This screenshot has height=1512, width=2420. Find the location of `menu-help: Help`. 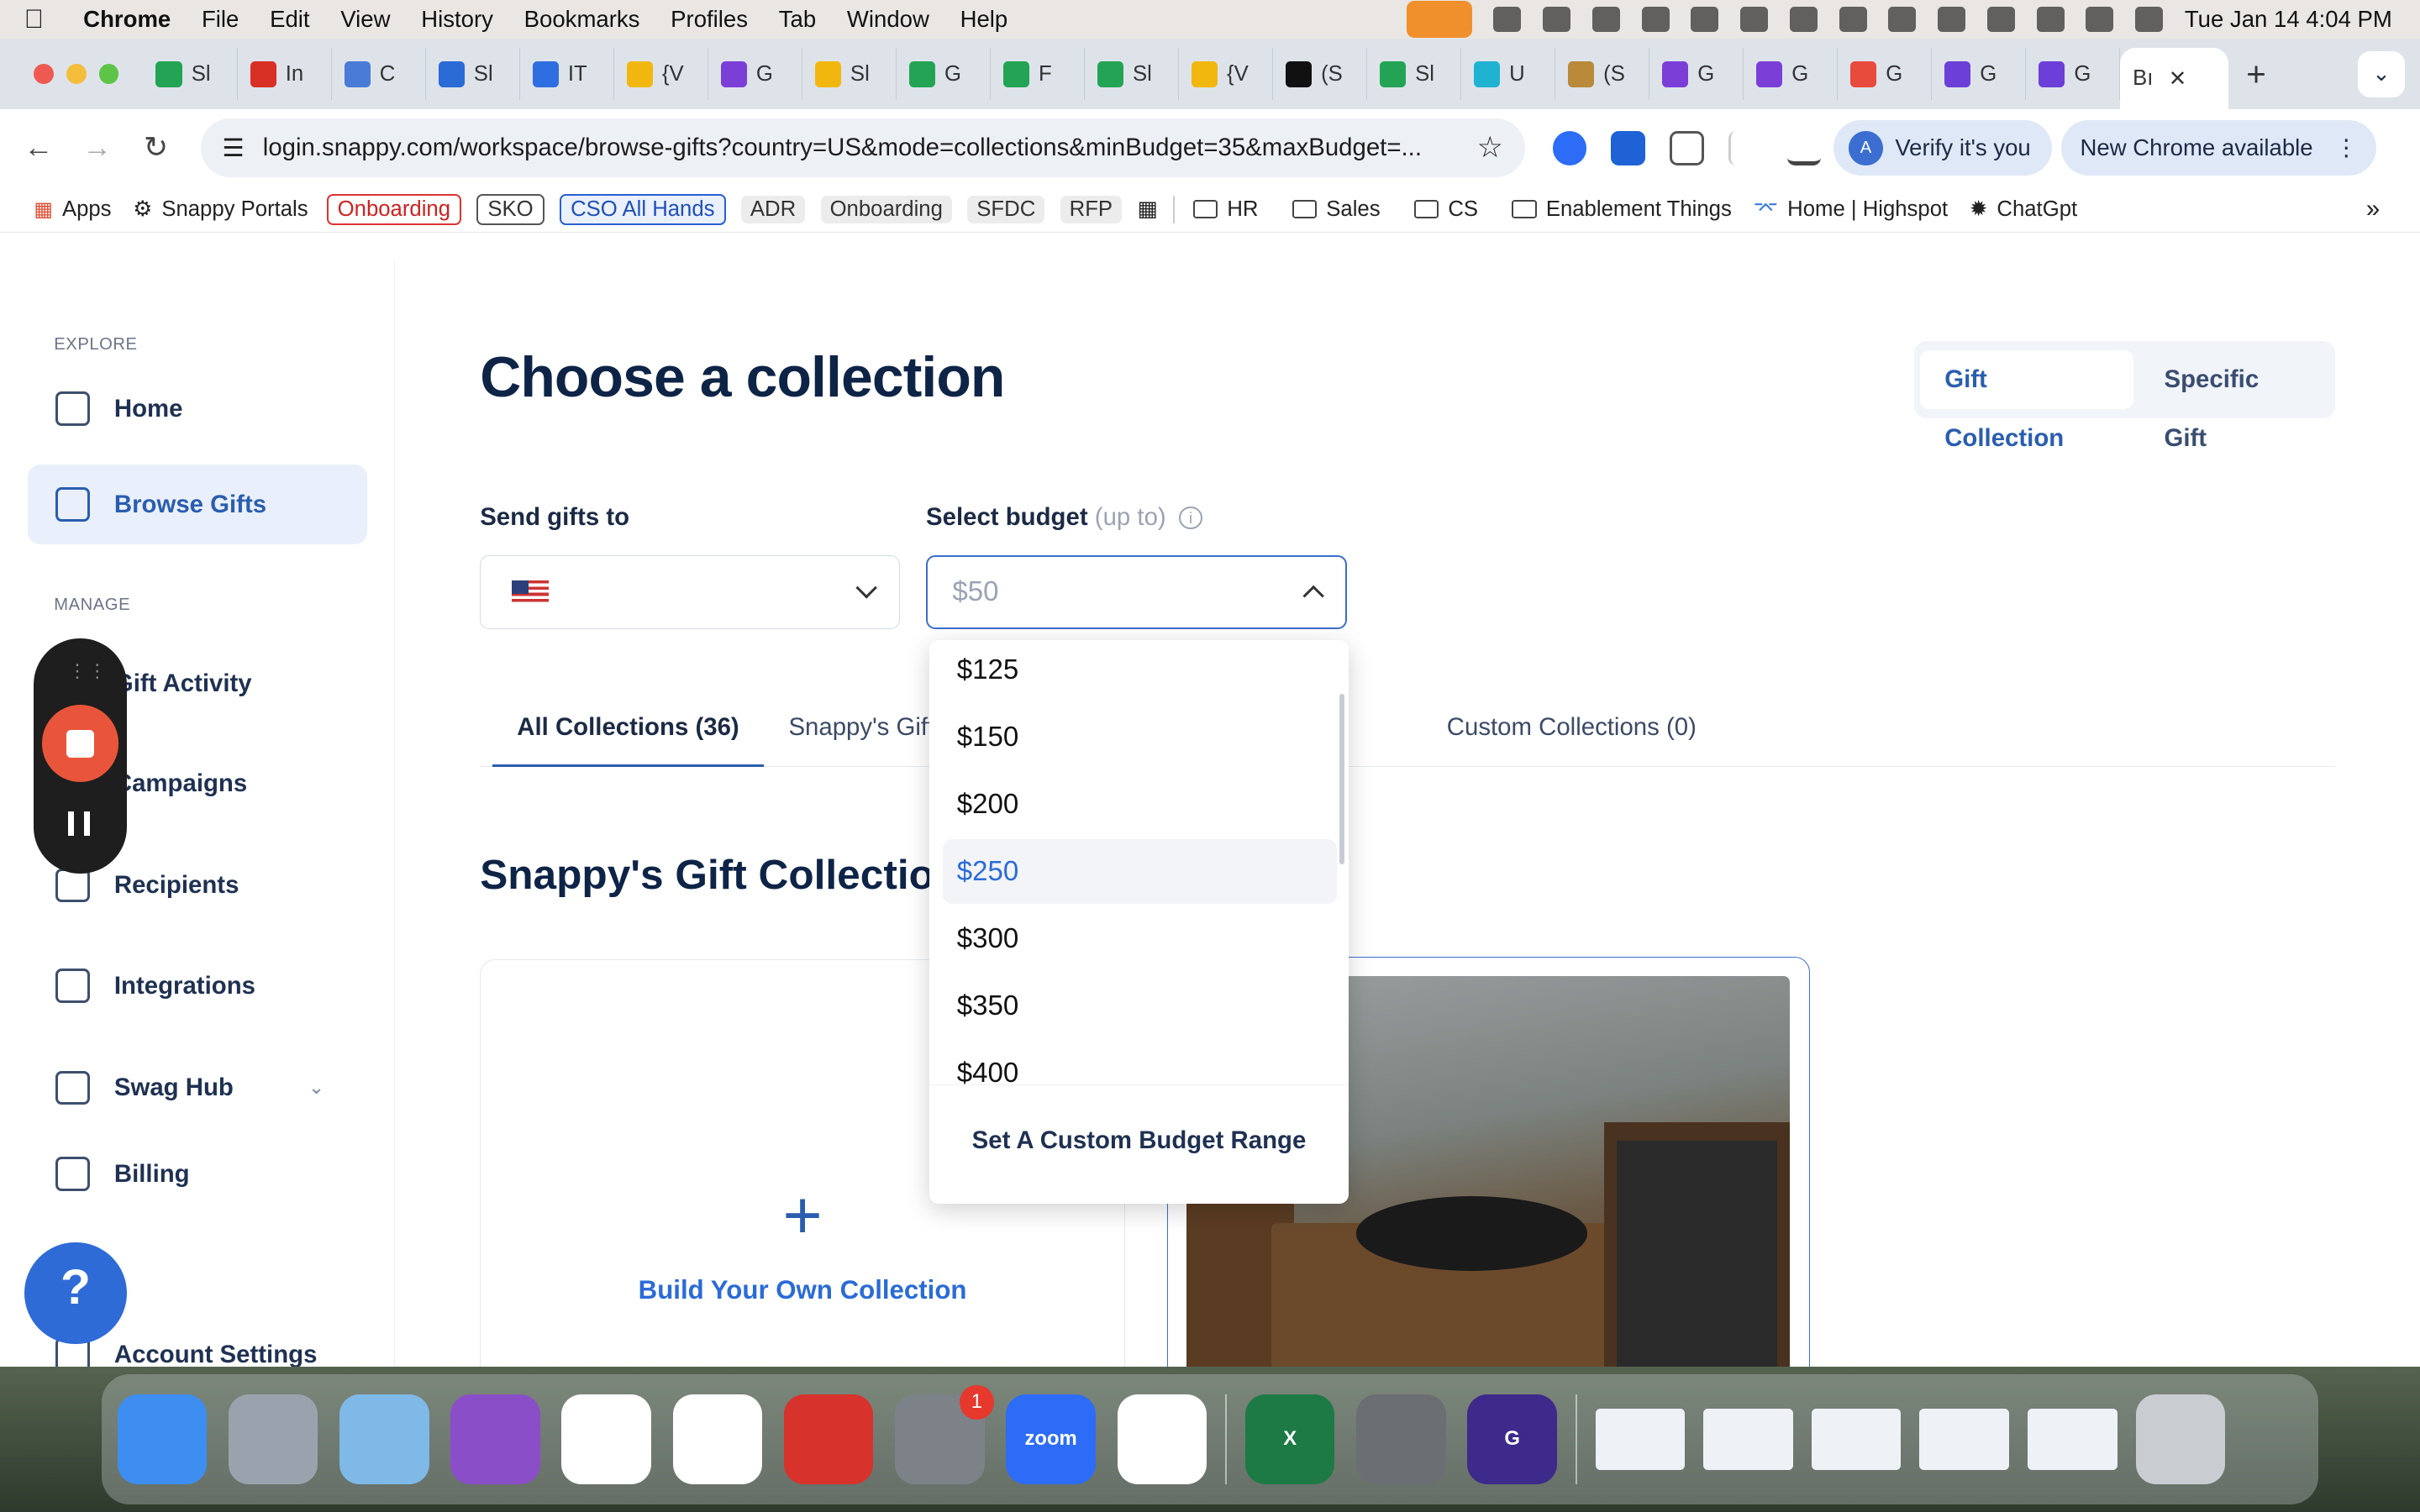

menu-help: Help is located at coordinates (984, 19).